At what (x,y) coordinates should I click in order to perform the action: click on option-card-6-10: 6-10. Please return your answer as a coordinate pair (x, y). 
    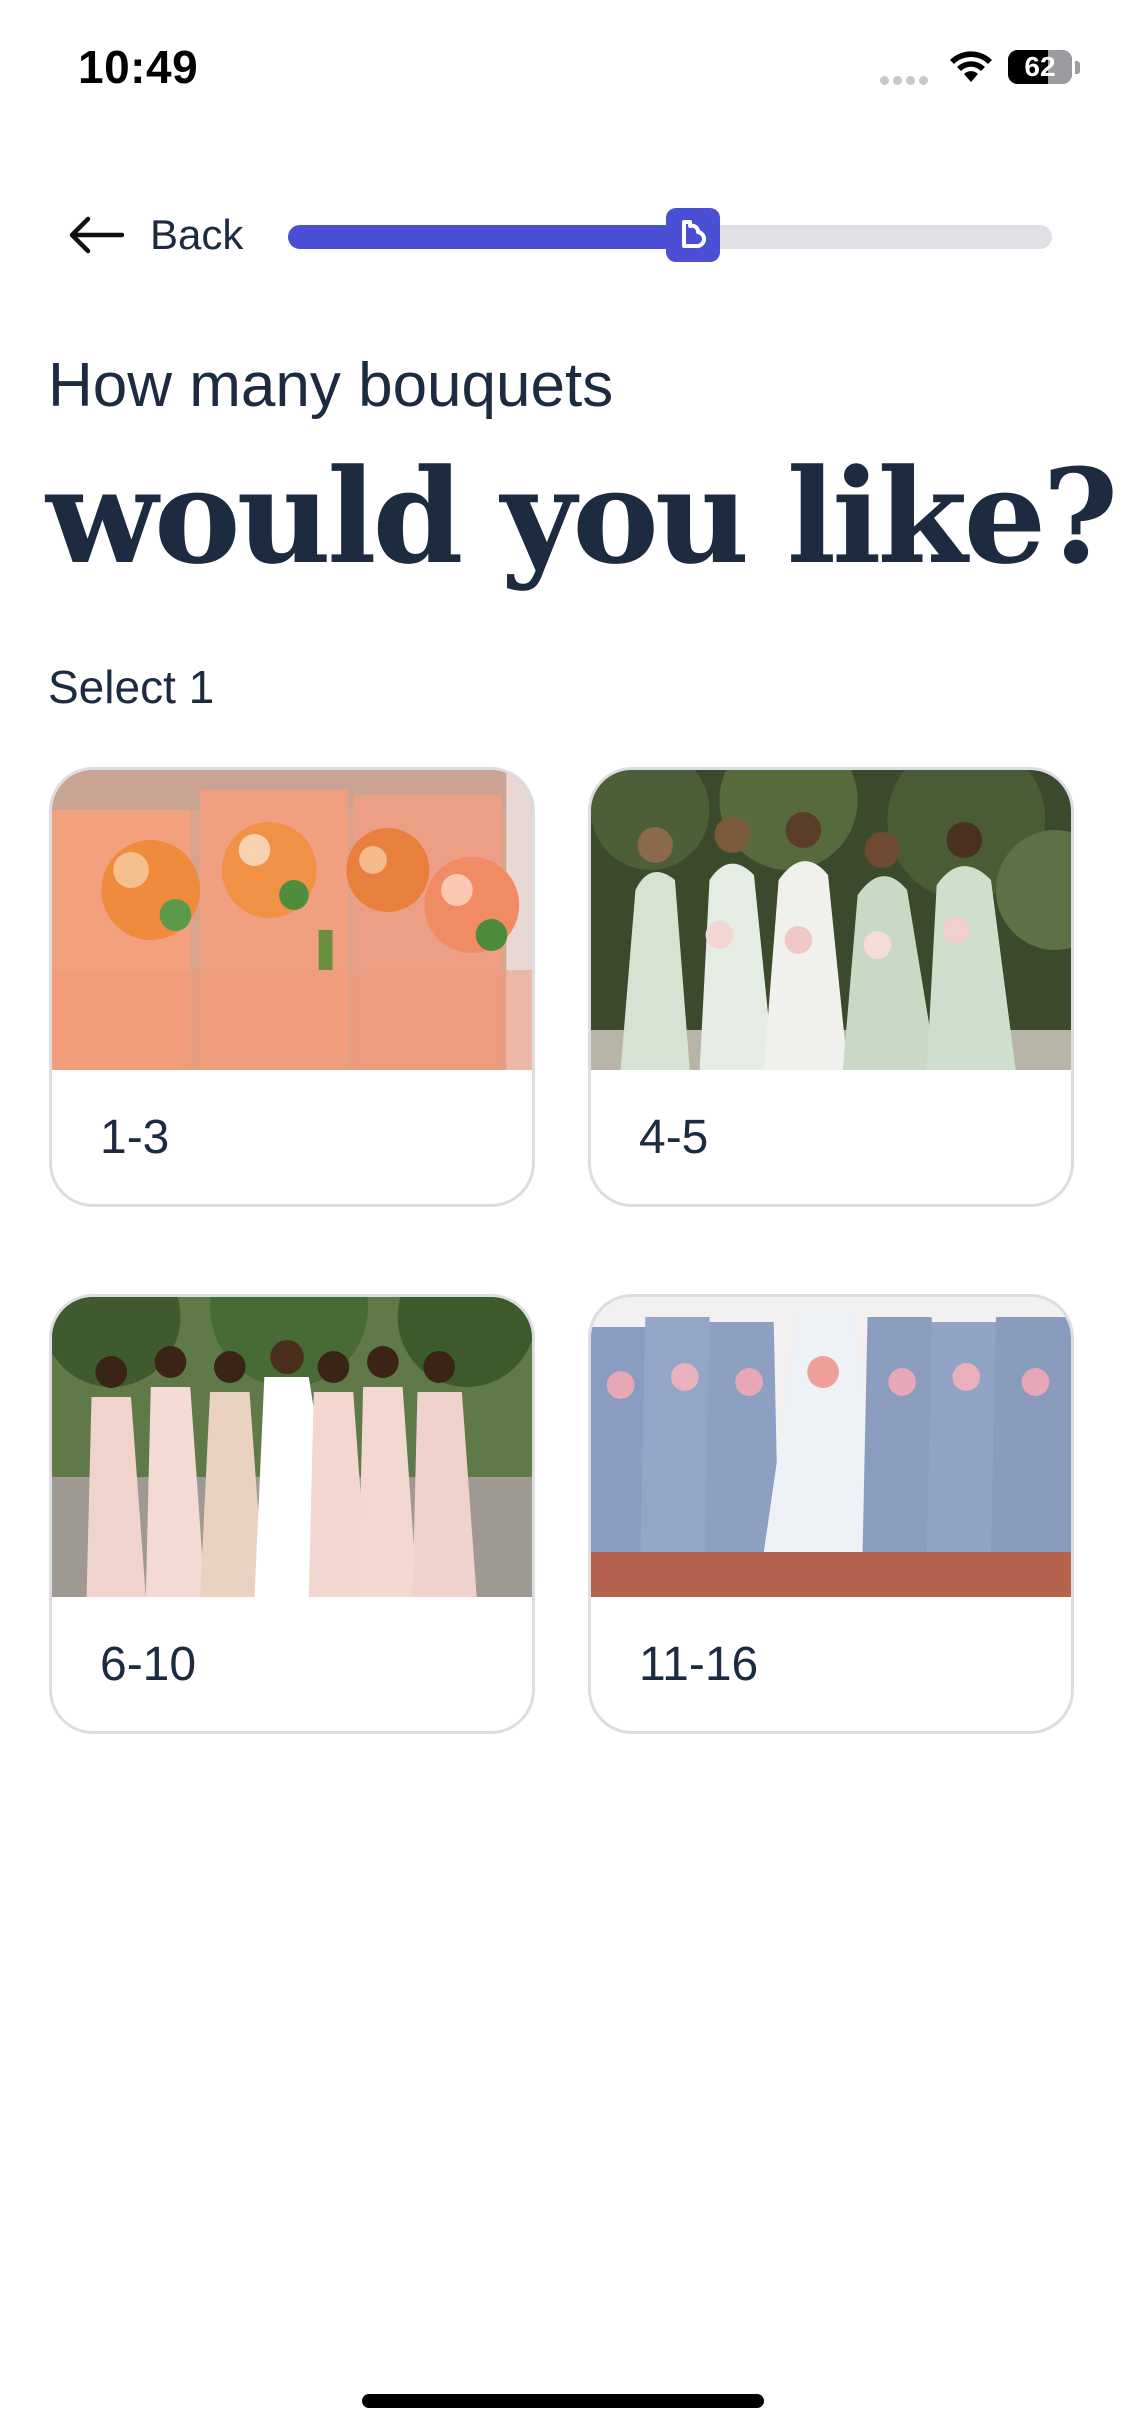
    Looking at the image, I should click on (292, 1514).